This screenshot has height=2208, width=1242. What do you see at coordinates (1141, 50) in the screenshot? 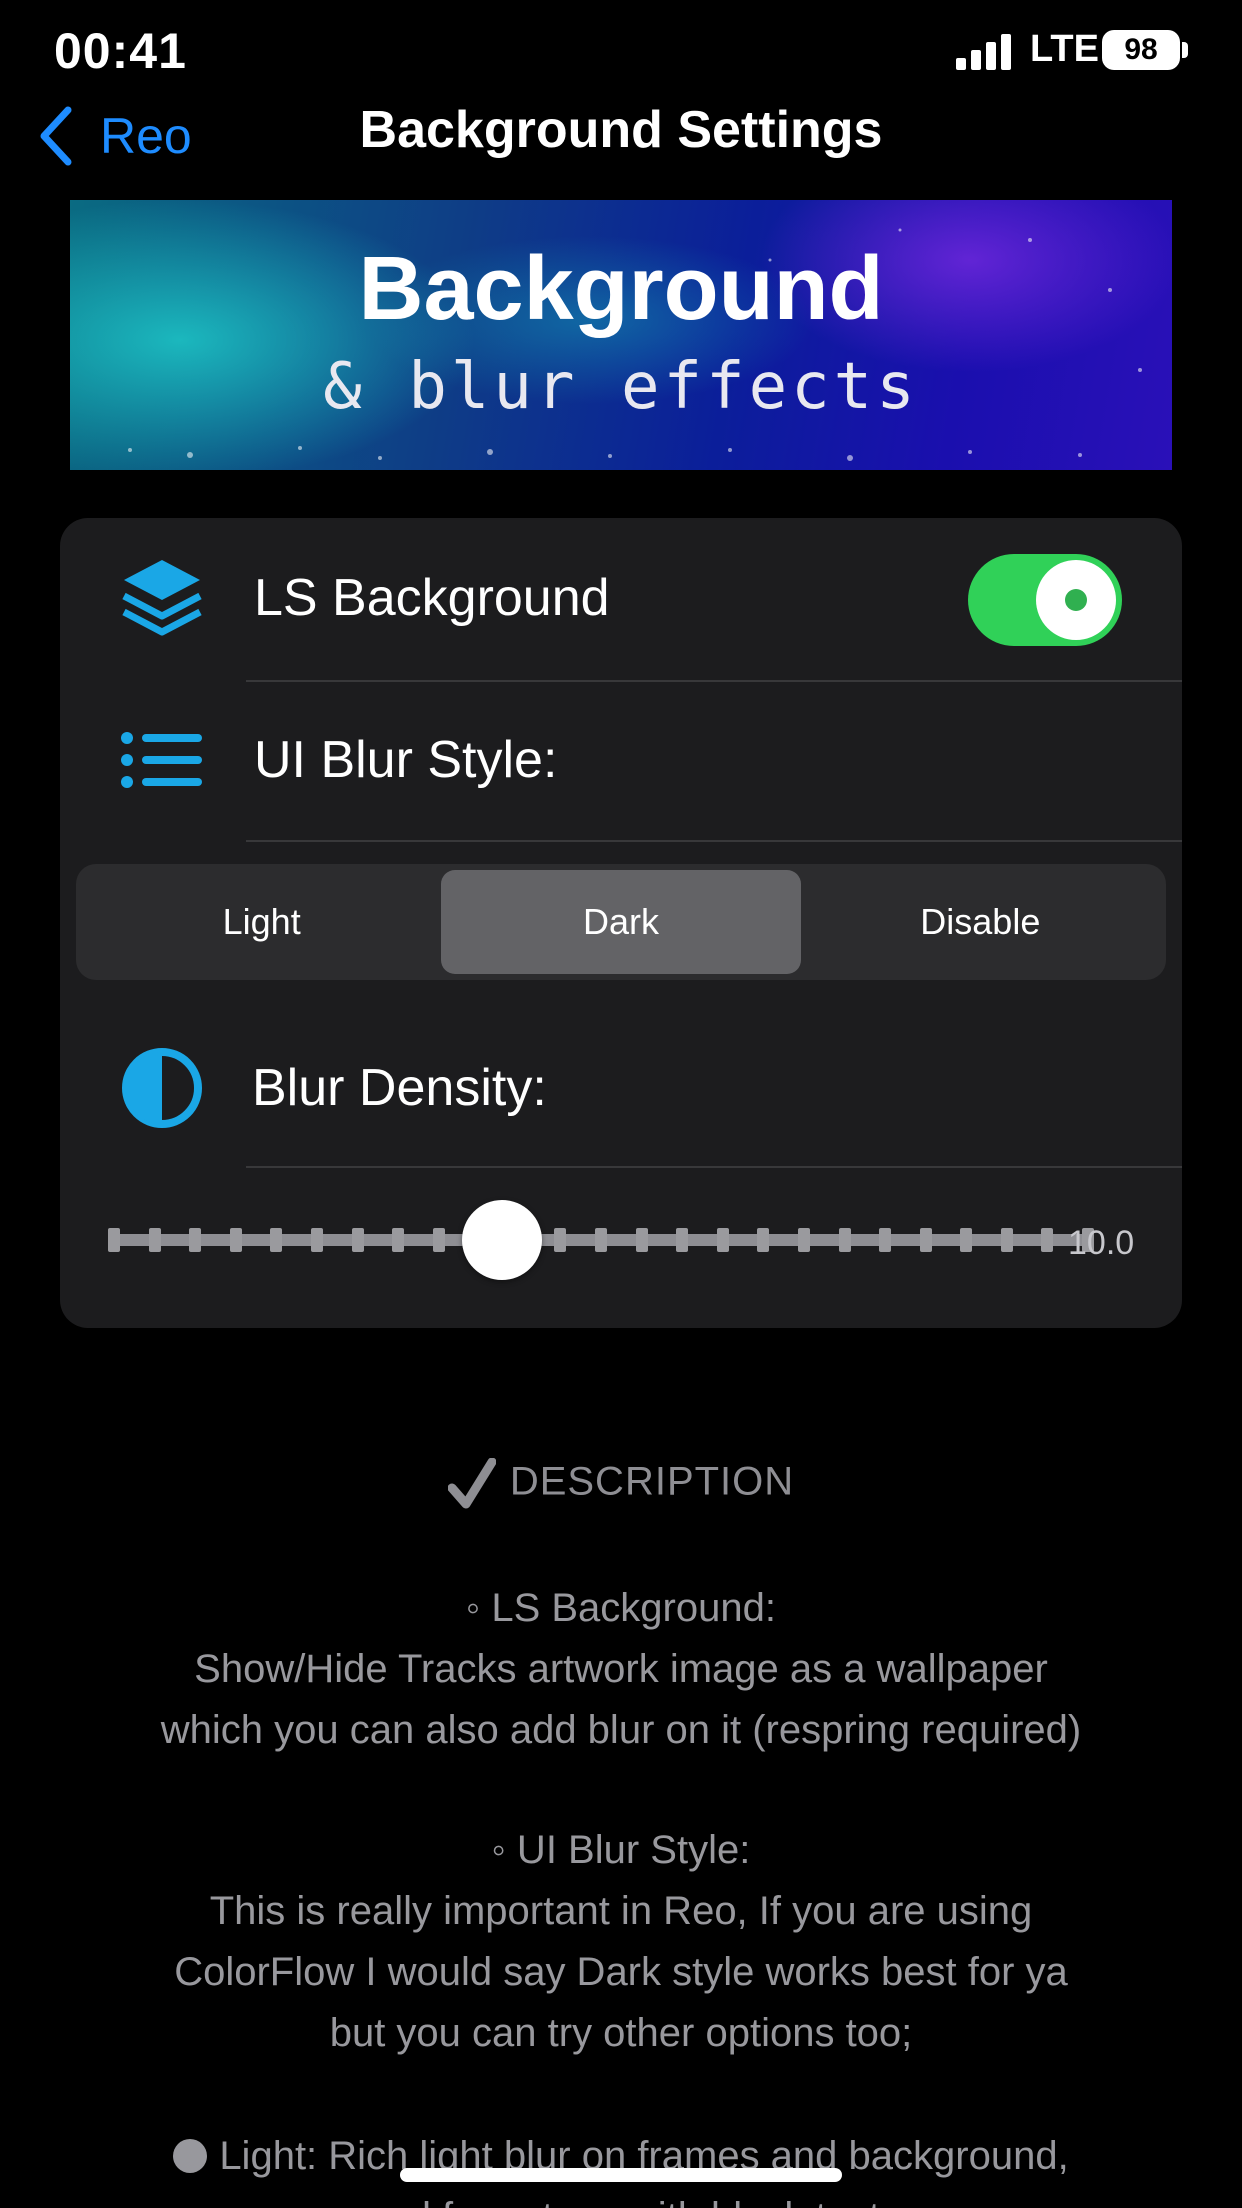
I see `battery-icon: 98` at bounding box center [1141, 50].